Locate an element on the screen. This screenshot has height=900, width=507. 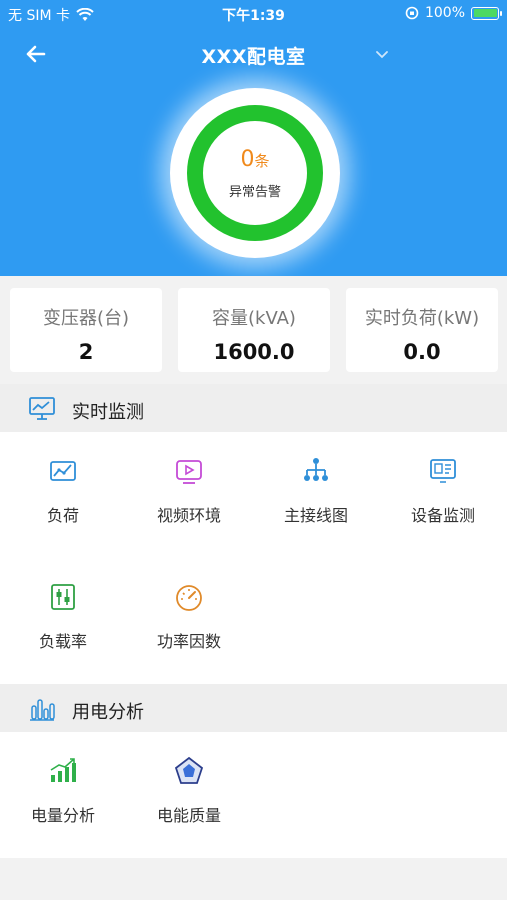
stat-value: 0.0 is located at coordinates (422, 352).